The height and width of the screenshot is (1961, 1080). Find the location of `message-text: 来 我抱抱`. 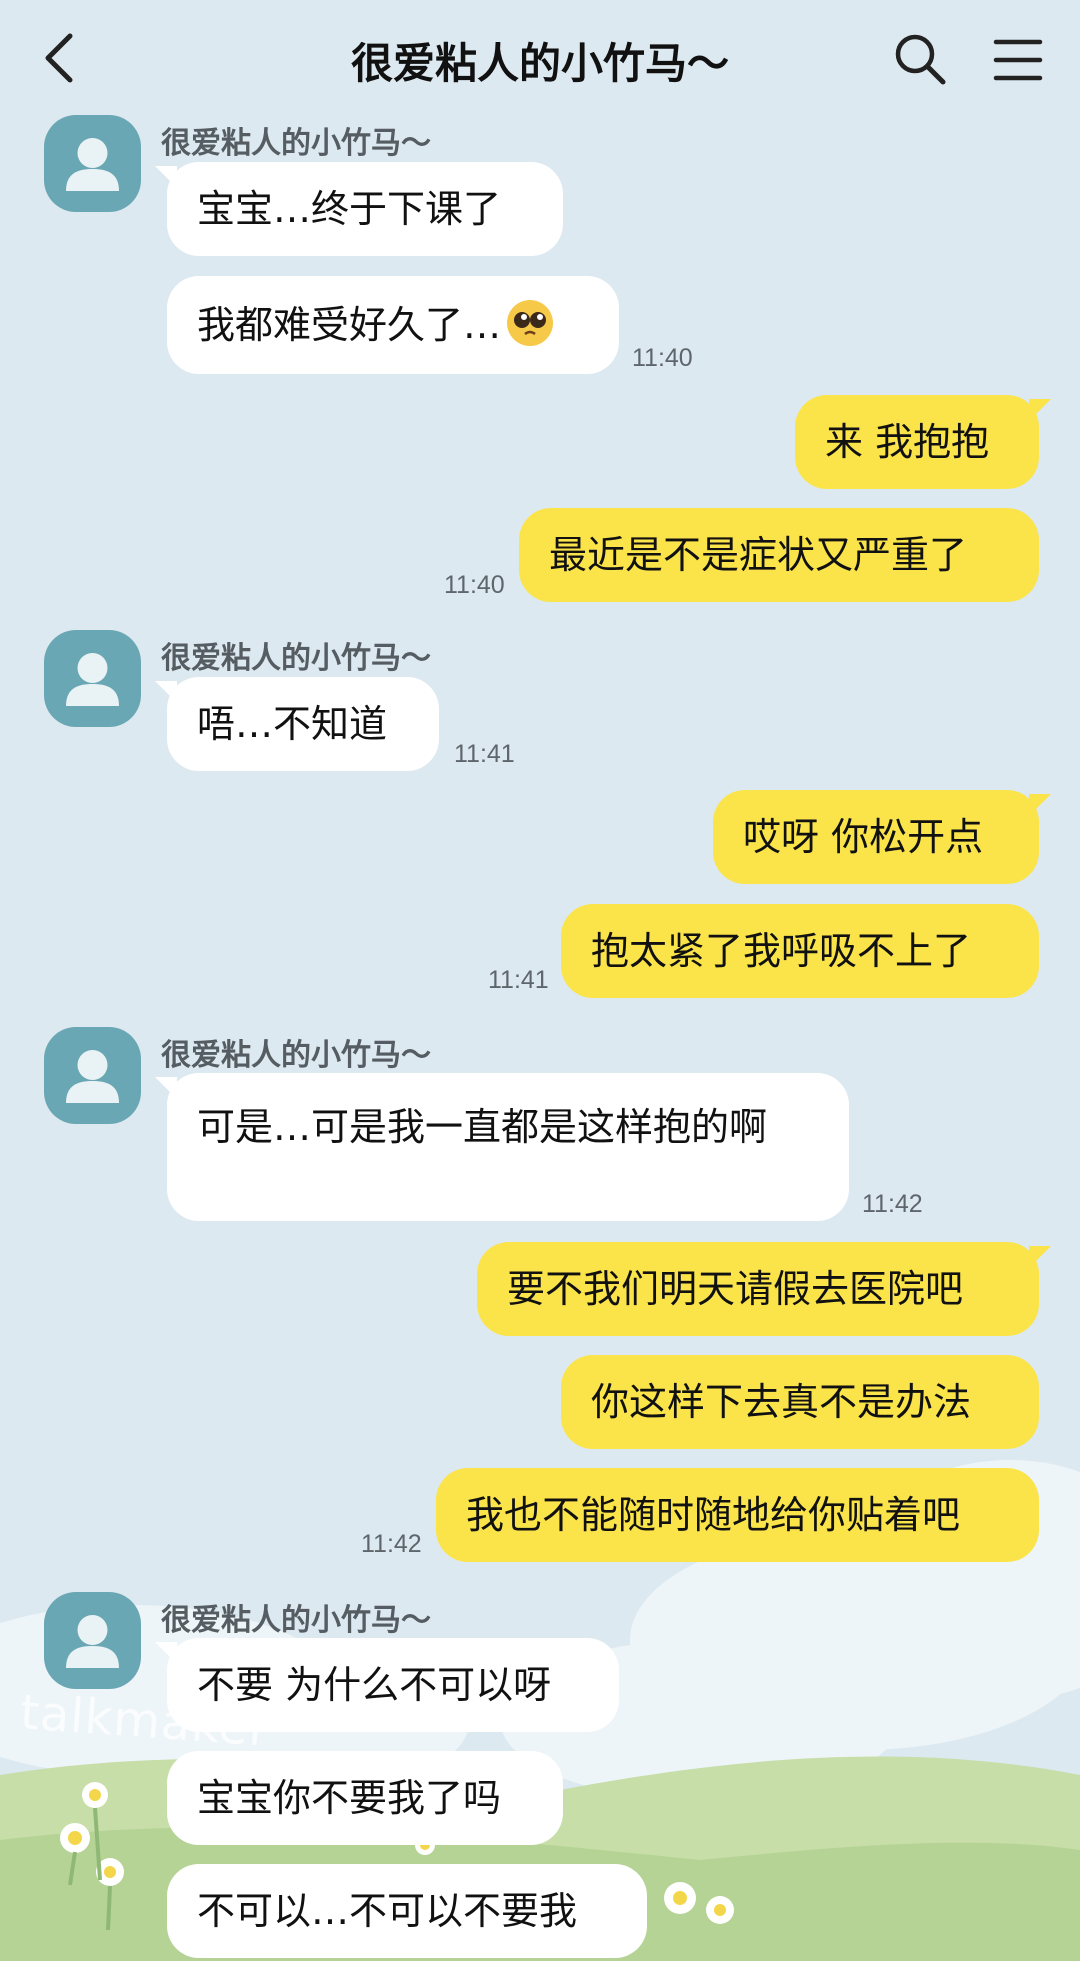

message-text: 来 我抱抱 is located at coordinates (907, 442).